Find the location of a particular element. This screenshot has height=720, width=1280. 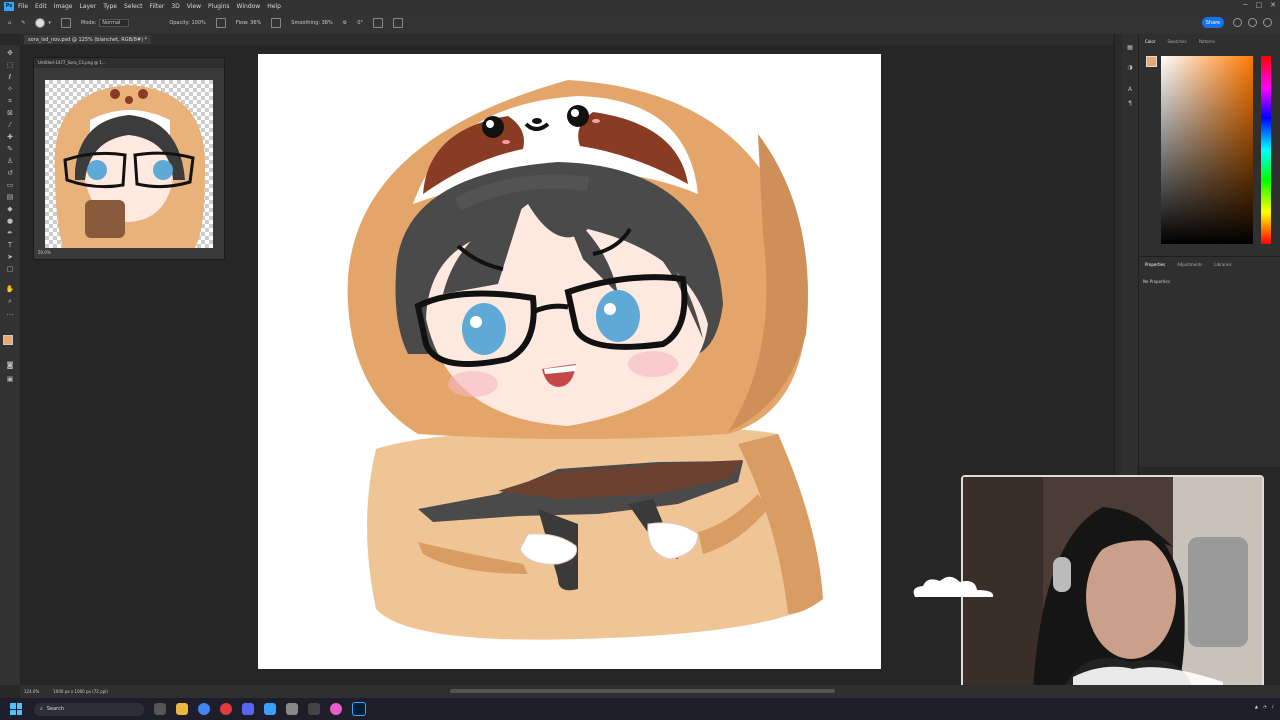

horizontal-scrollbar is located at coordinates (642, 691).